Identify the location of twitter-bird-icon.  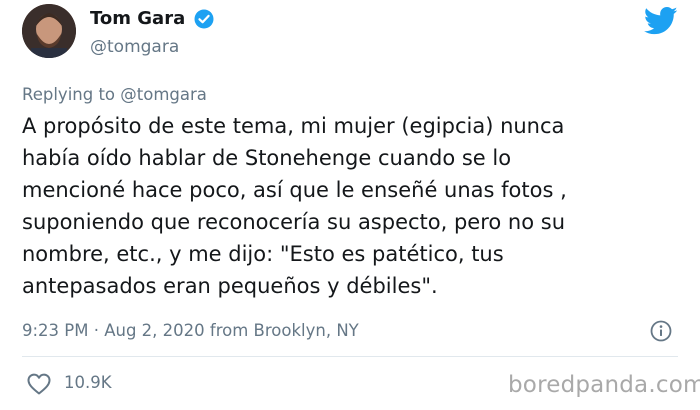
(661, 21).